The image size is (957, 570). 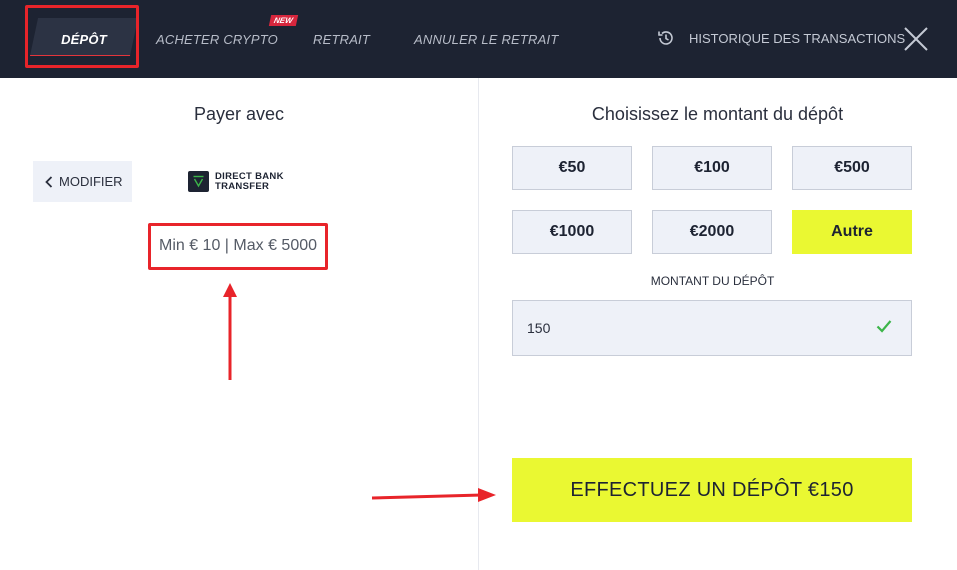 What do you see at coordinates (852, 168) in the screenshot?
I see `amount-option-500: €500` at bounding box center [852, 168].